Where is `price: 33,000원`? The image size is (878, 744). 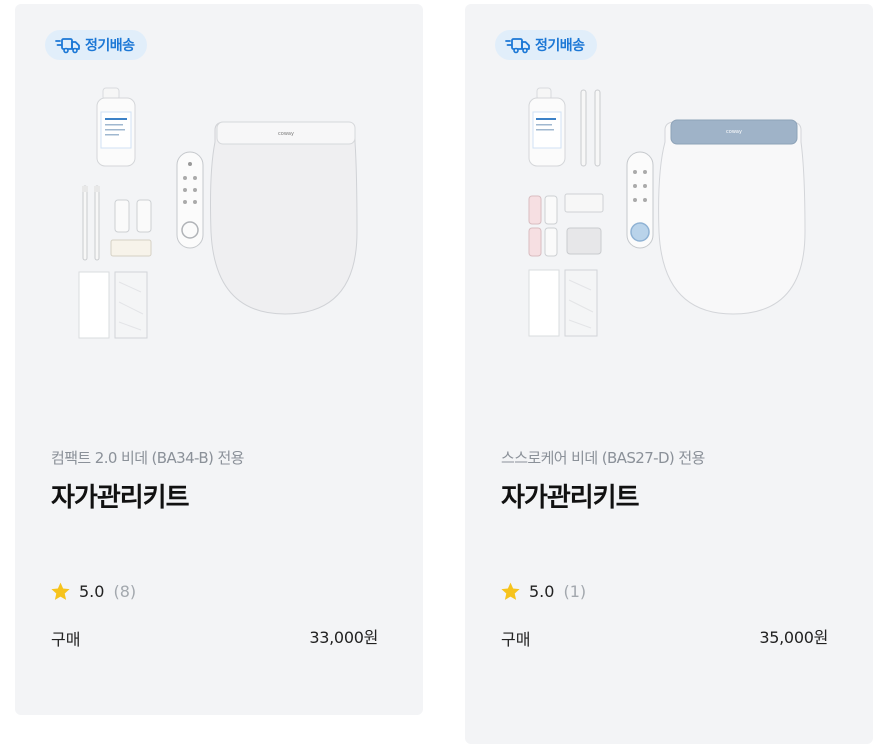
price: 33,000원 is located at coordinates (343, 637).